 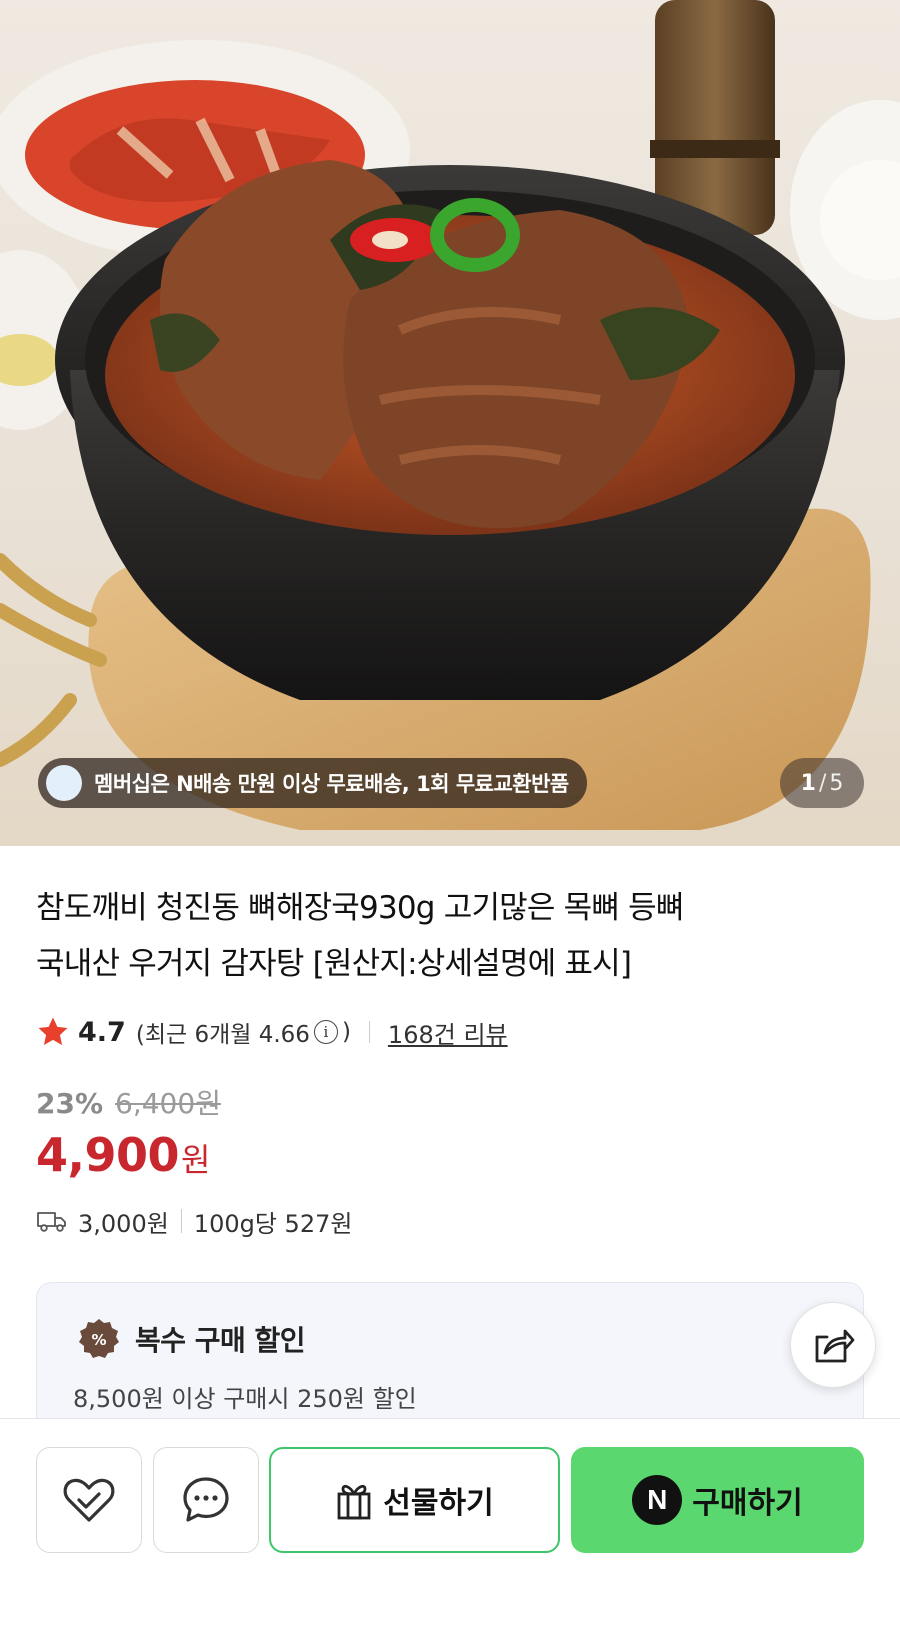 I want to click on original-price: 6,400원, so click(x=168, y=1103).